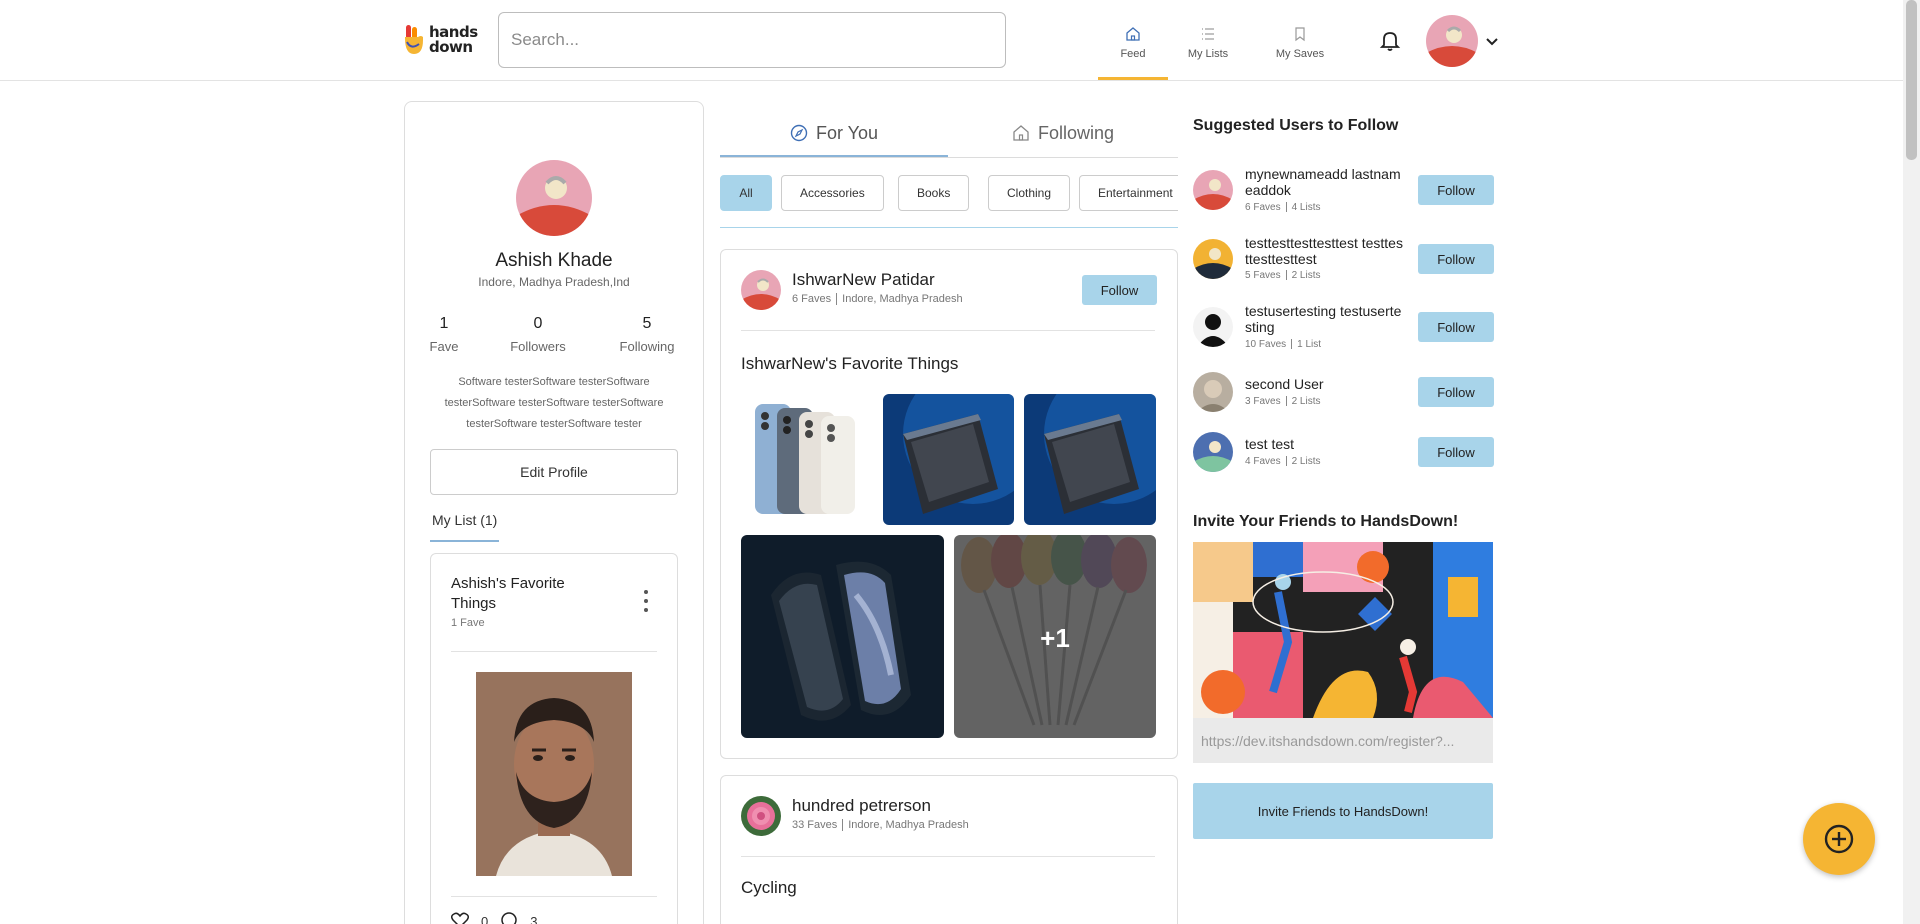  What do you see at coordinates (1492, 41) in the screenshot?
I see `chevron-down-icon` at bounding box center [1492, 41].